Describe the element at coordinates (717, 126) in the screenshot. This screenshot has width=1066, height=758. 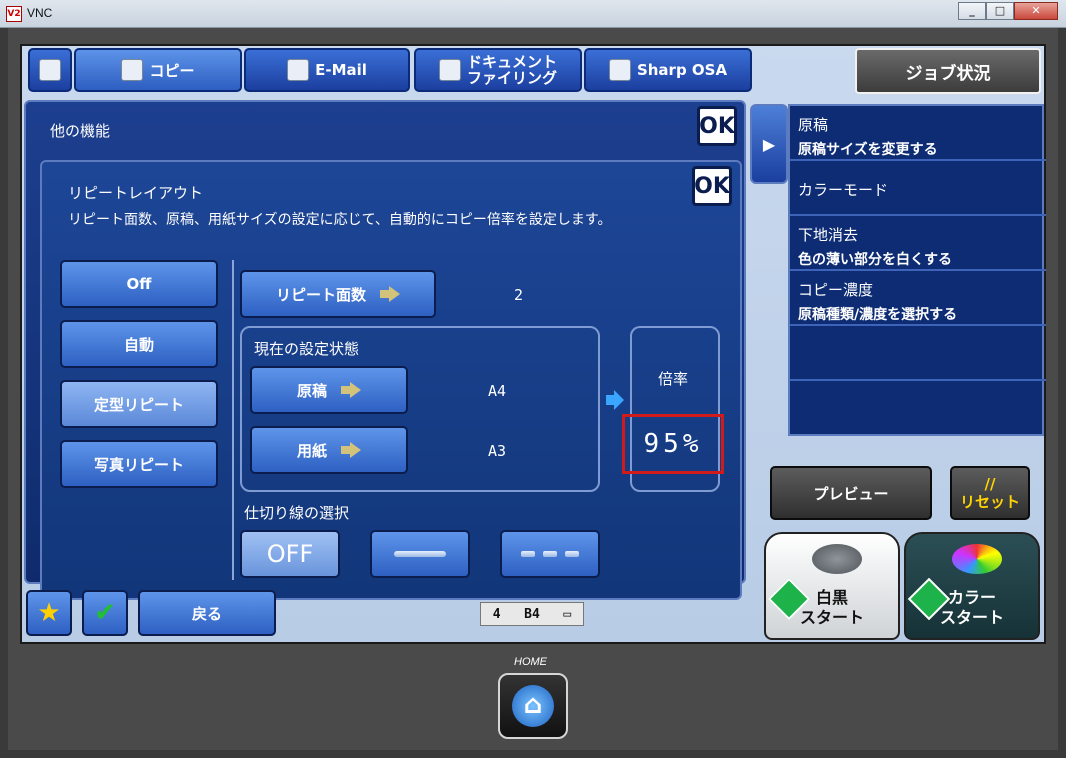
I see `other-functions-ok-button: OK` at that location.